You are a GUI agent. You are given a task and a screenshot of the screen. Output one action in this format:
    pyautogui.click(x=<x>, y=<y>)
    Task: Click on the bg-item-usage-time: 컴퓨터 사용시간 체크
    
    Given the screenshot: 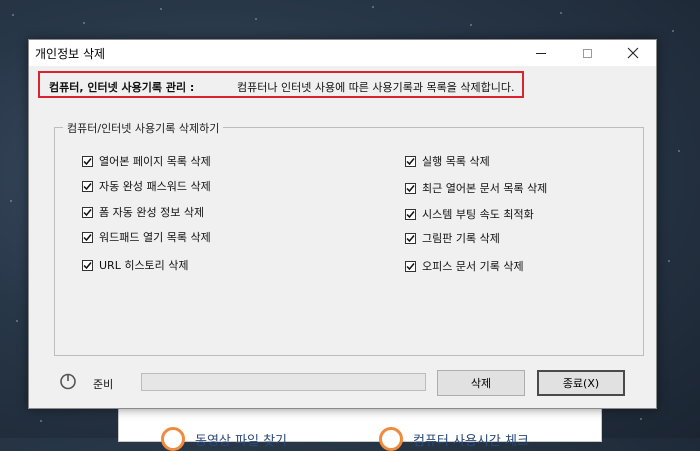 What is the action you would take?
    pyautogui.click(x=454, y=439)
    